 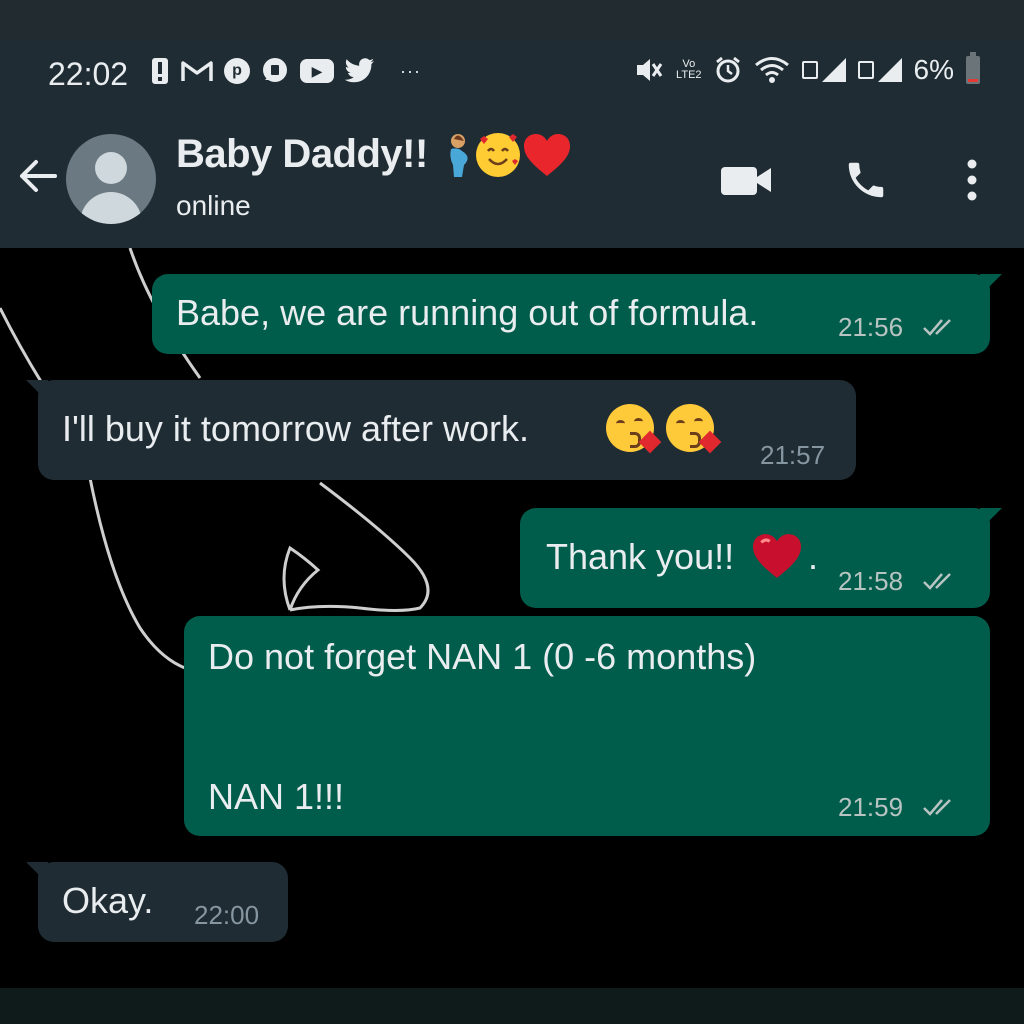 What do you see at coordinates (973, 68) in the screenshot?
I see `battery-icon` at bounding box center [973, 68].